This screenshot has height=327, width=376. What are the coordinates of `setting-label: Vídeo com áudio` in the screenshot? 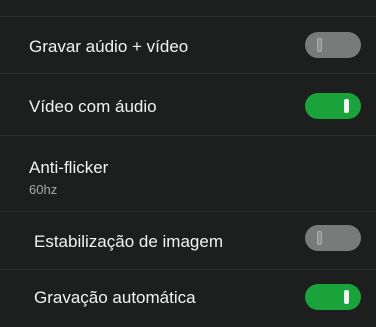 It's located at (93, 106).